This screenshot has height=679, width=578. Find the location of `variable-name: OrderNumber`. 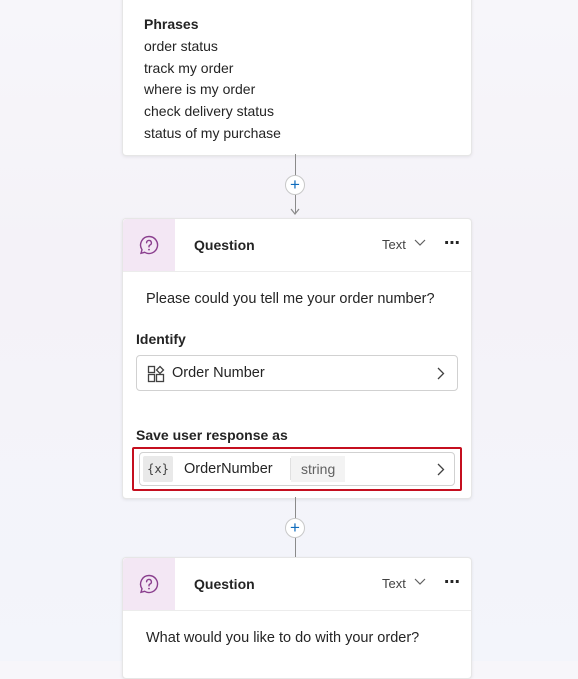

variable-name: OrderNumber is located at coordinates (228, 469).